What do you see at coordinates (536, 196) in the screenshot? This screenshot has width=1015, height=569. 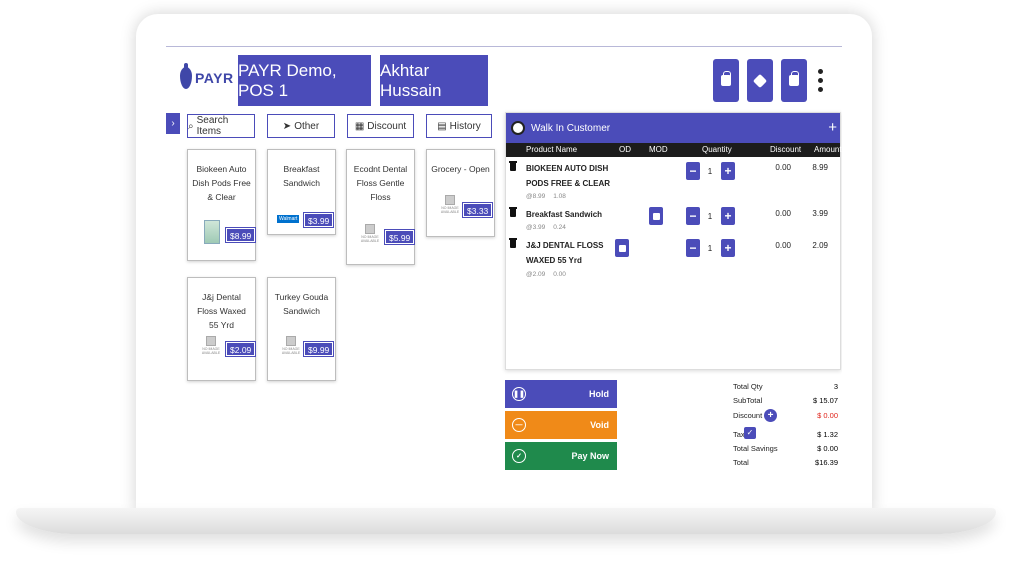 I see `unit-price: @8.99` at bounding box center [536, 196].